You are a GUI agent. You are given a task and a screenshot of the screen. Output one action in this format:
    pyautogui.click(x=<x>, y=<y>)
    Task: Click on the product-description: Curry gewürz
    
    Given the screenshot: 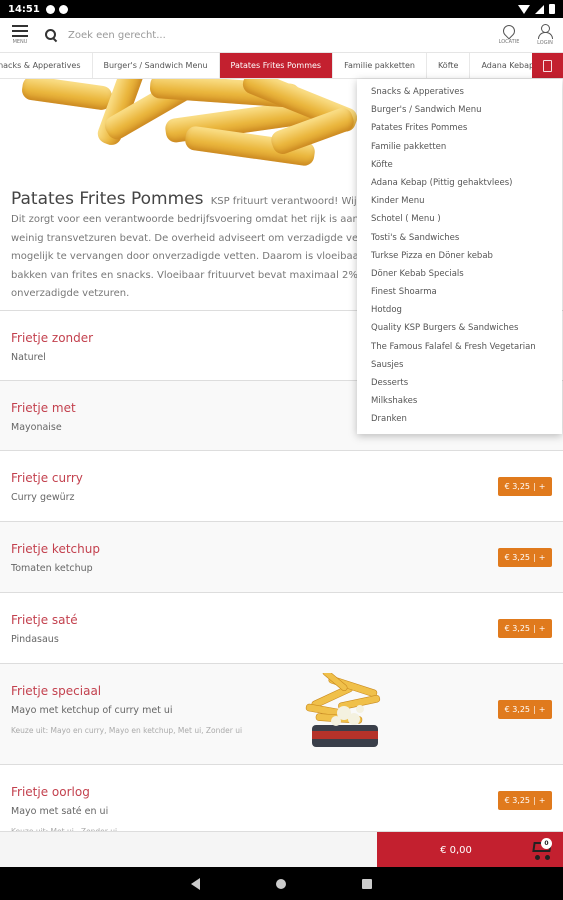 What is the action you would take?
    pyautogui.click(x=43, y=497)
    